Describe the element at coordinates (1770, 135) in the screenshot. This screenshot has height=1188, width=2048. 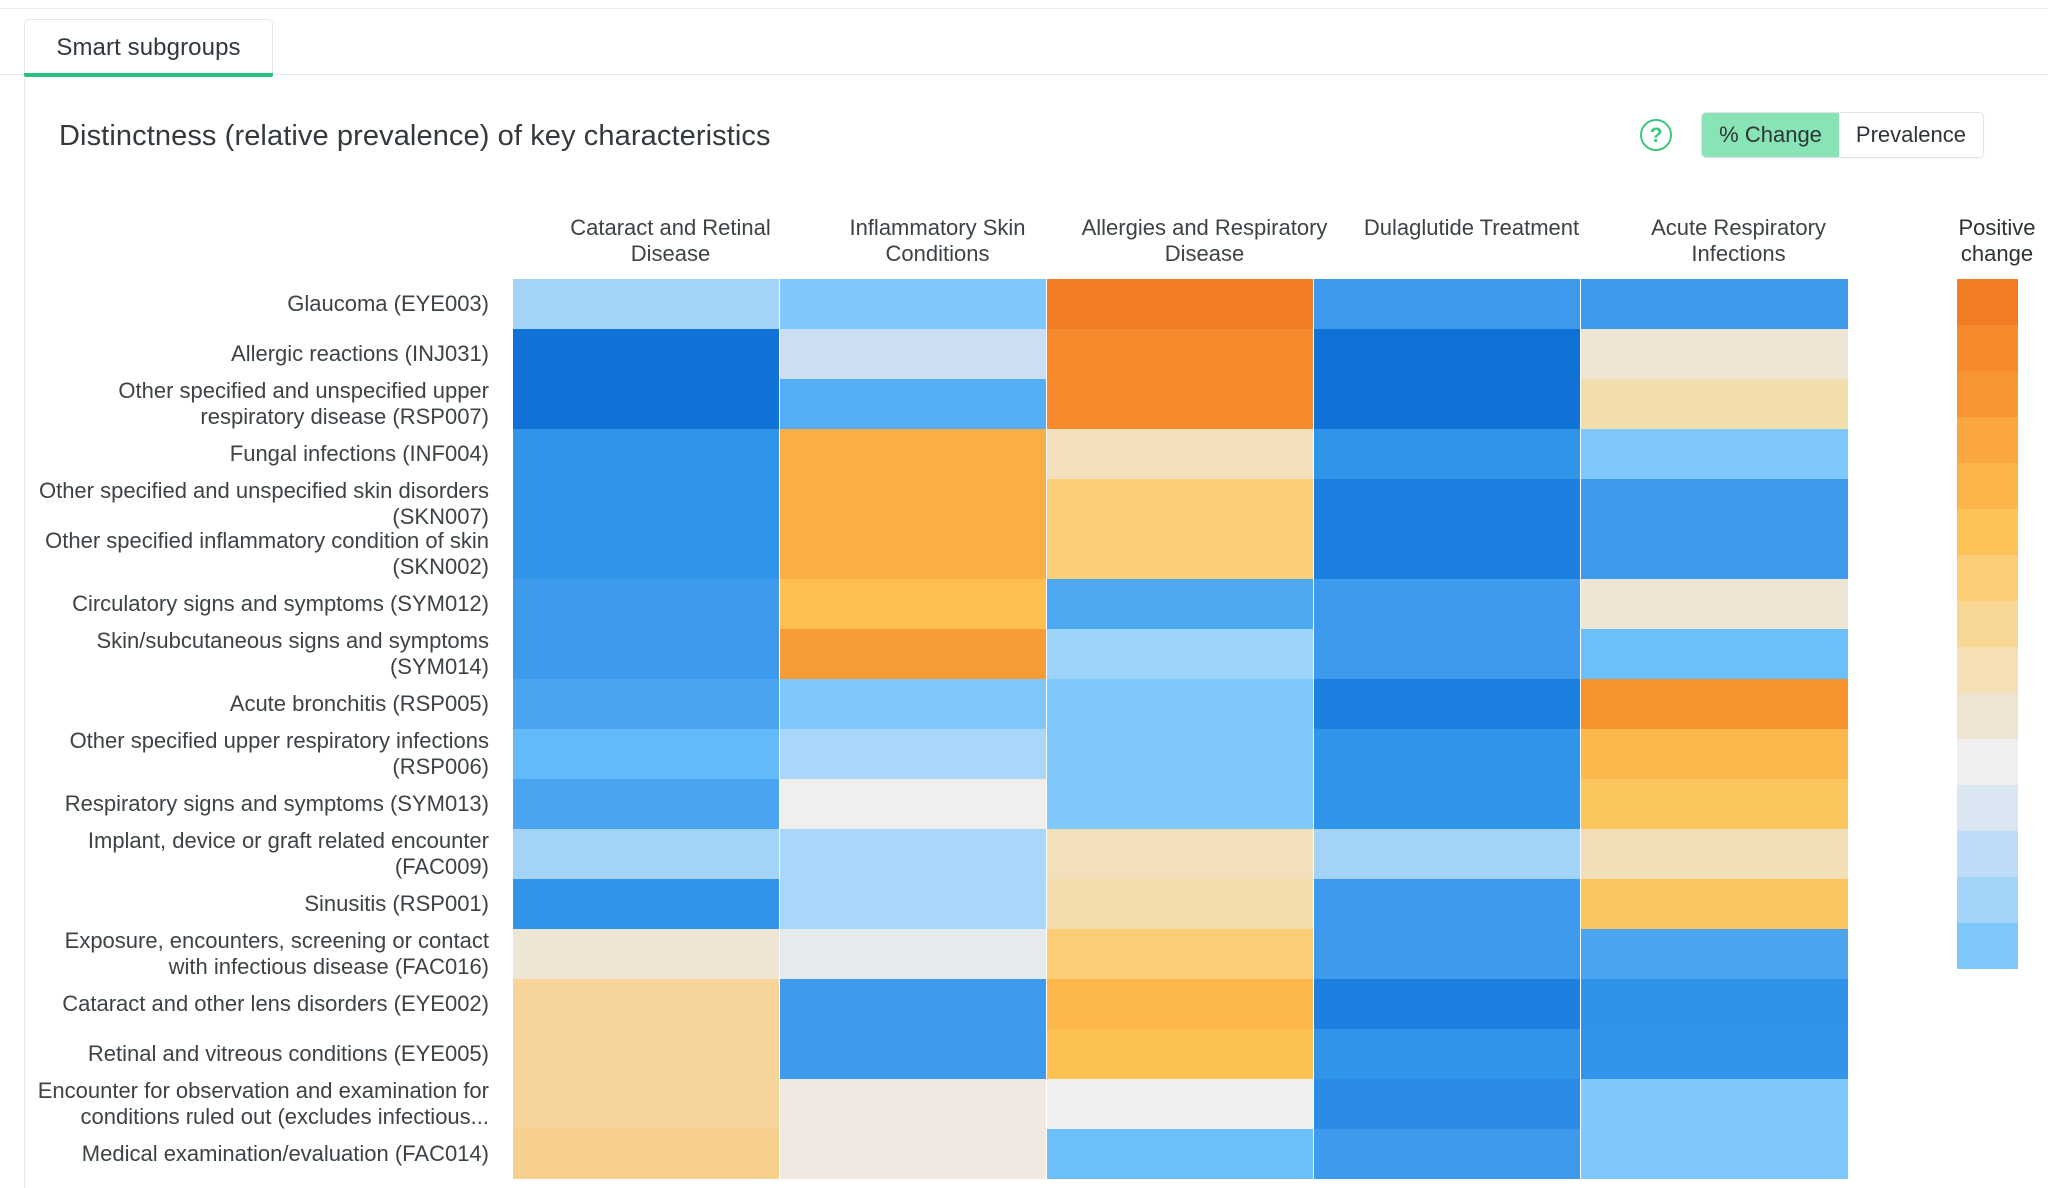
I see `toggle-percent-change: % Change` at that location.